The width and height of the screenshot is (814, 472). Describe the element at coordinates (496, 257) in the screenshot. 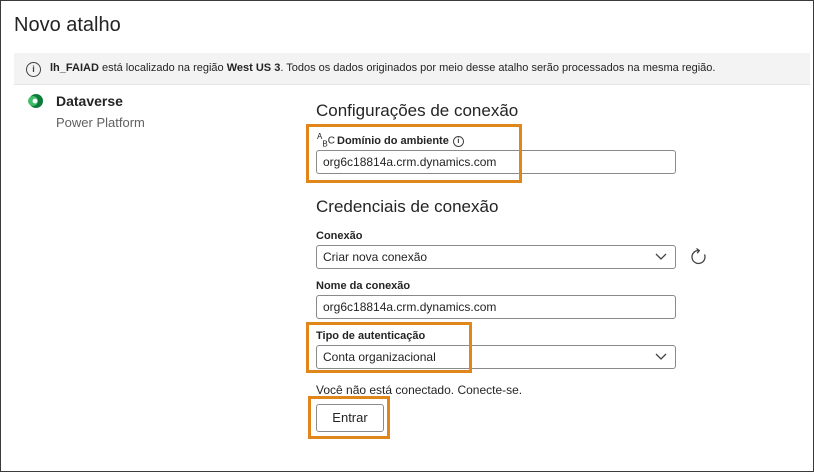

I see `connection-select: Criar nova conexão` at that location.